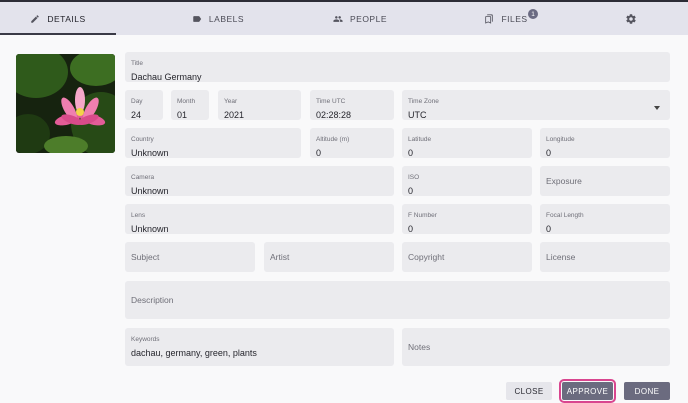 This screenshot has width=688, height=403. Describe the element at coordinates (144, 105) in the screenshot. I see `day-field: Day 24` at that location.